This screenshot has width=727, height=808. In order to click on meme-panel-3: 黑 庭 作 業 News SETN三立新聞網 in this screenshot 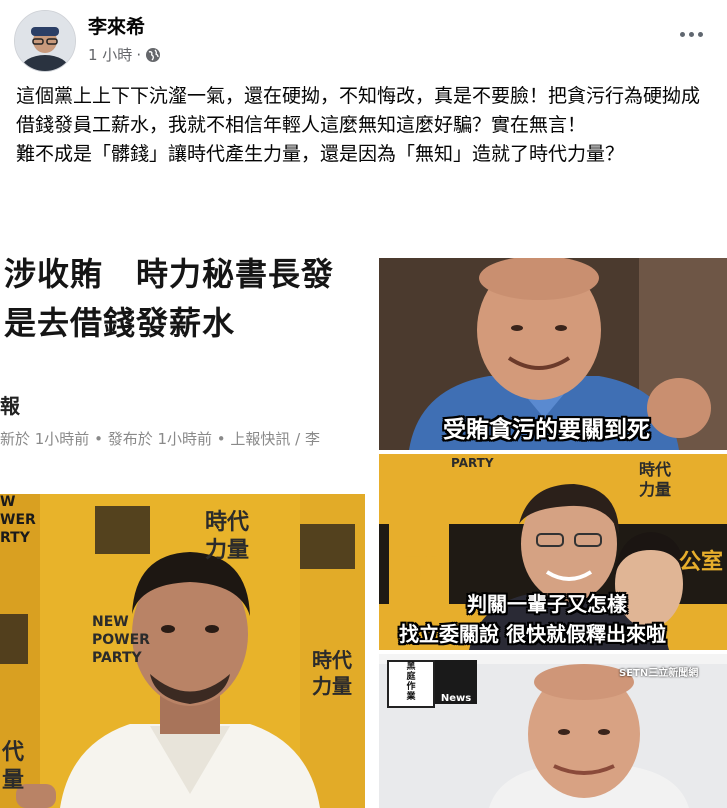, I will do `click(553, 731)`.